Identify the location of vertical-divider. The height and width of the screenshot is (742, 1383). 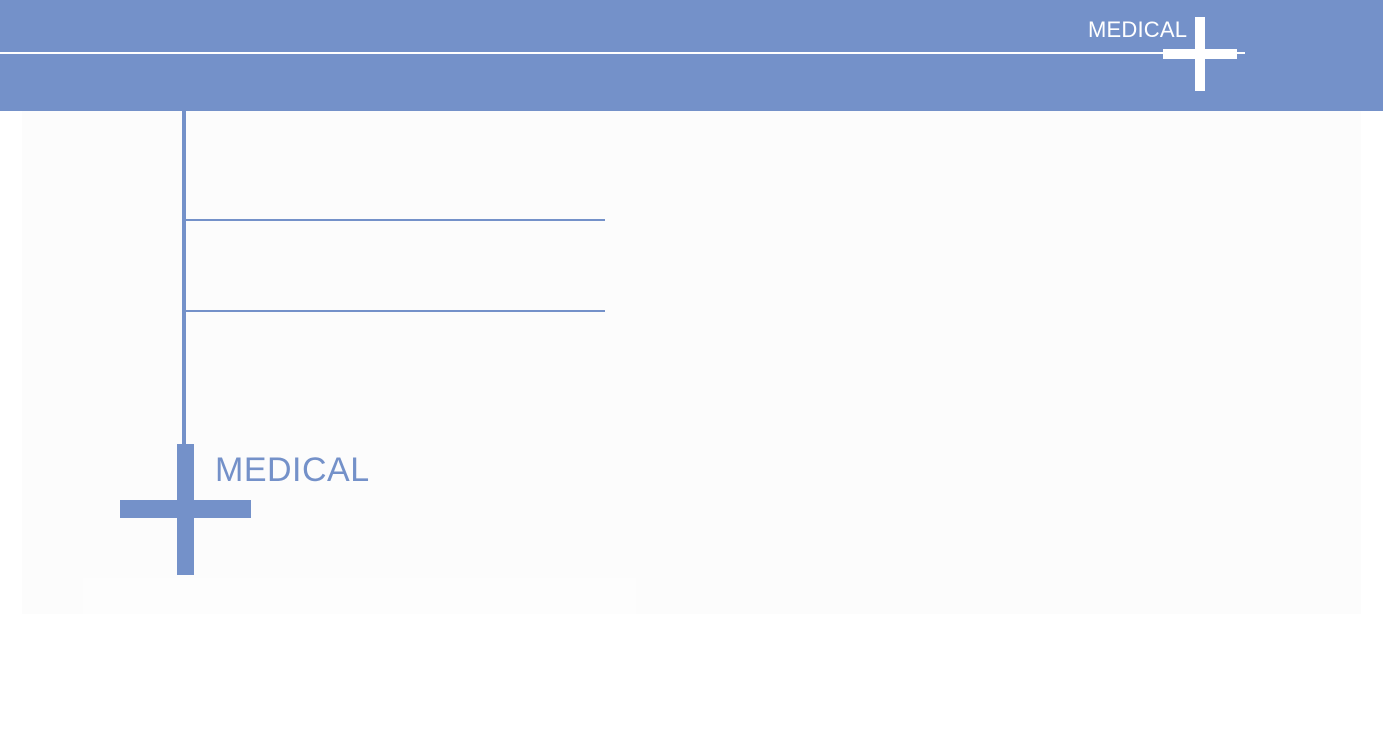
(184, 283).